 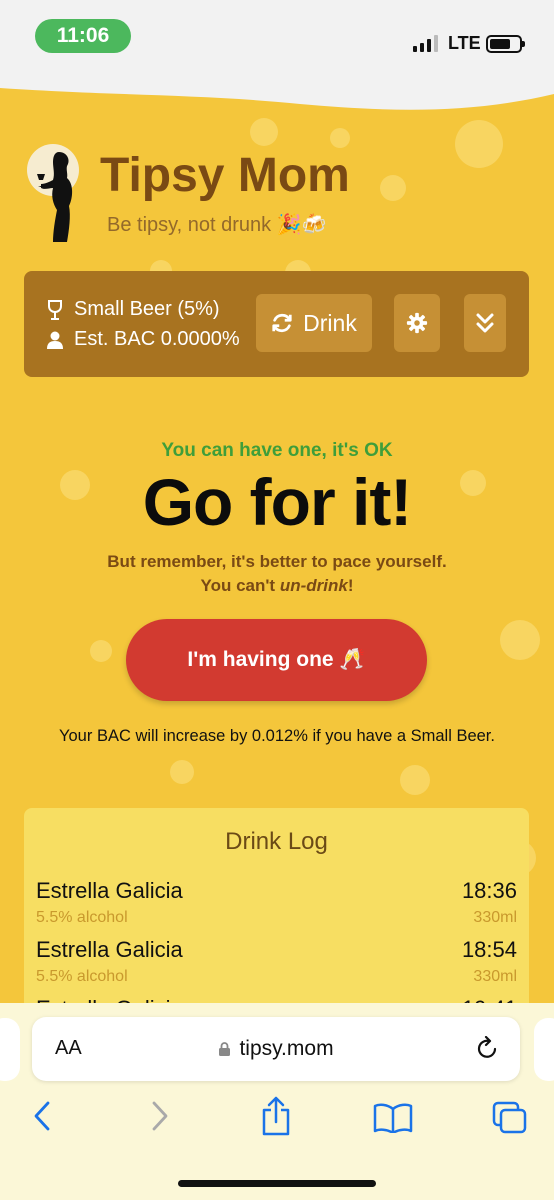 I want to click on tabs-icon, so click(x=510, y=1118).